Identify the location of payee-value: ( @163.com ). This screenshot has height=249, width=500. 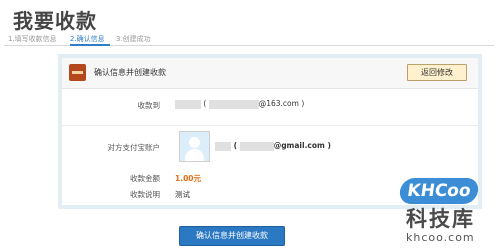
(239, 104).